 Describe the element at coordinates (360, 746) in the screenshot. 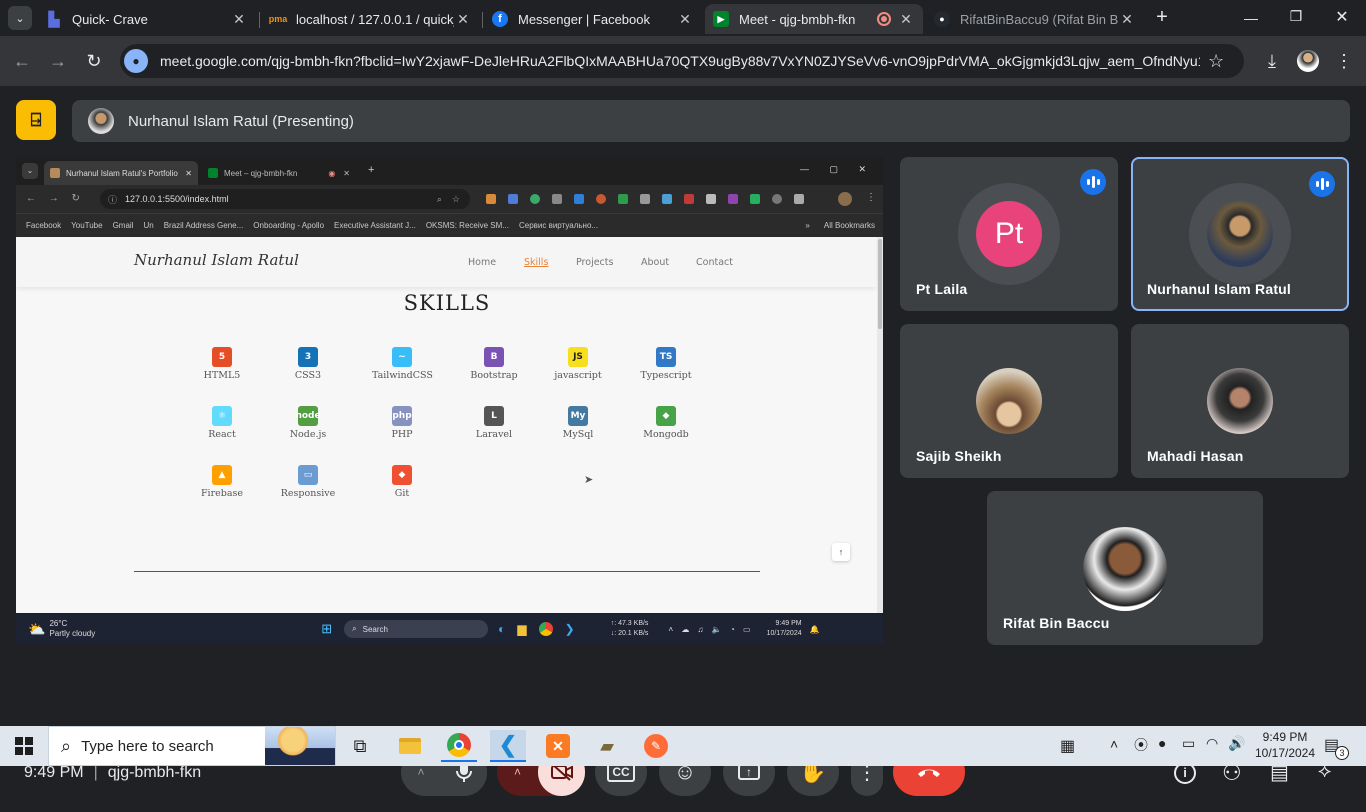

I see `task-view-icon: ⧉` at that location.